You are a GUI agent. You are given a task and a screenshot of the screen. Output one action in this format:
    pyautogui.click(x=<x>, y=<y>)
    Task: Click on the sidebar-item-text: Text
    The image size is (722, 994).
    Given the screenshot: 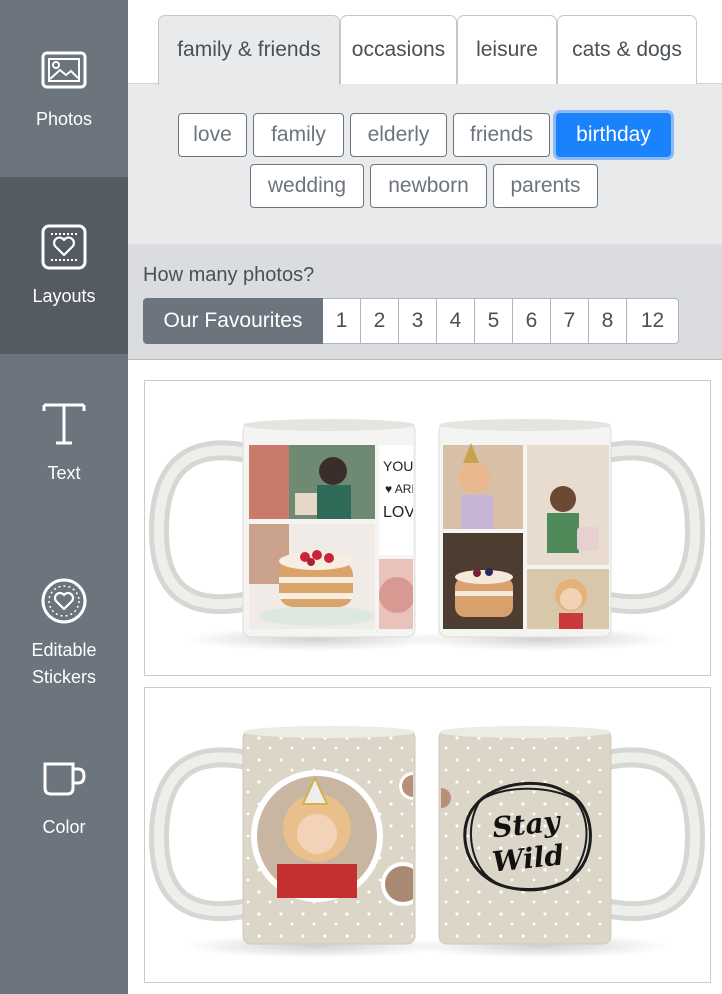 What is the action you would take?
    pyautogui.click(x=64, y=442)
    